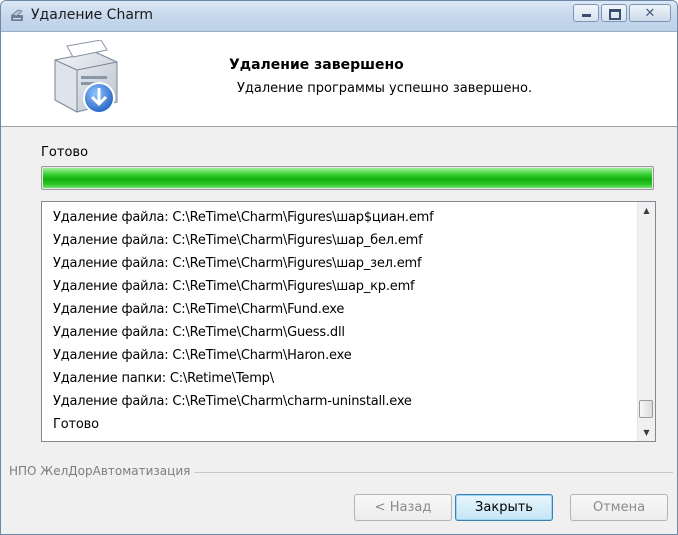 Image resolution: width=678 pixels, height=535 pixels. What do you see at coordinates (92, 15) in the screenshot?
I see `window-title: Удаление Charm` at bounding box center [92, 15].